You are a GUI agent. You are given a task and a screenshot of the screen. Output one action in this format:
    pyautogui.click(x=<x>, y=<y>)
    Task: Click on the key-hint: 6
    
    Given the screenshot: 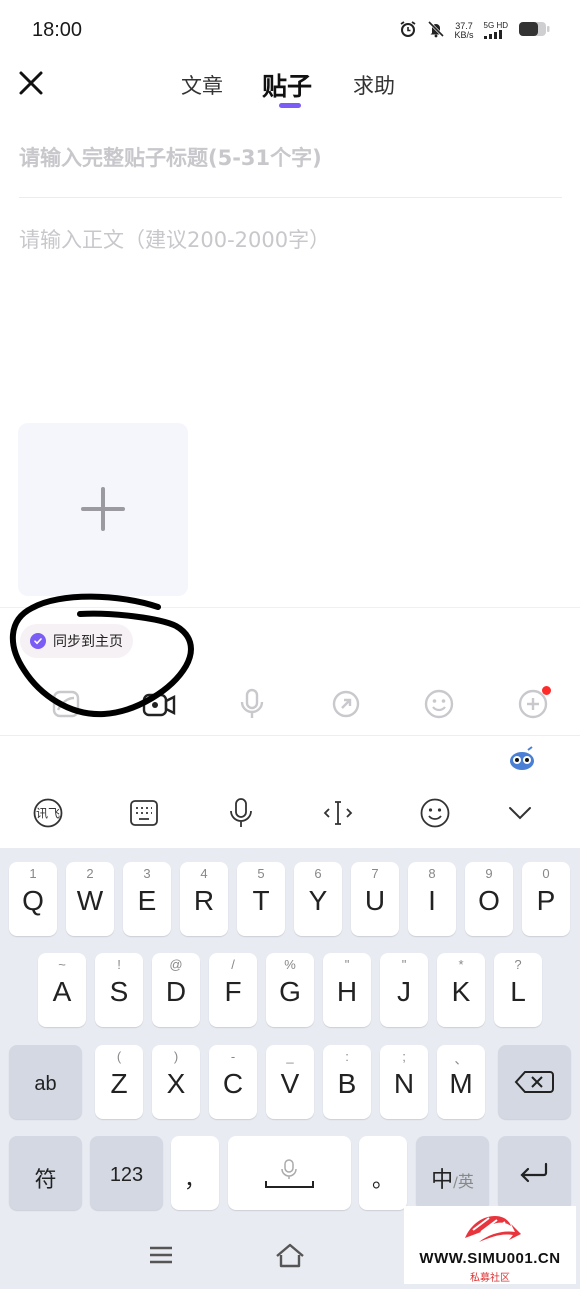 What is the action you would take?
    pyautogui.click(x=318, y=873)
    